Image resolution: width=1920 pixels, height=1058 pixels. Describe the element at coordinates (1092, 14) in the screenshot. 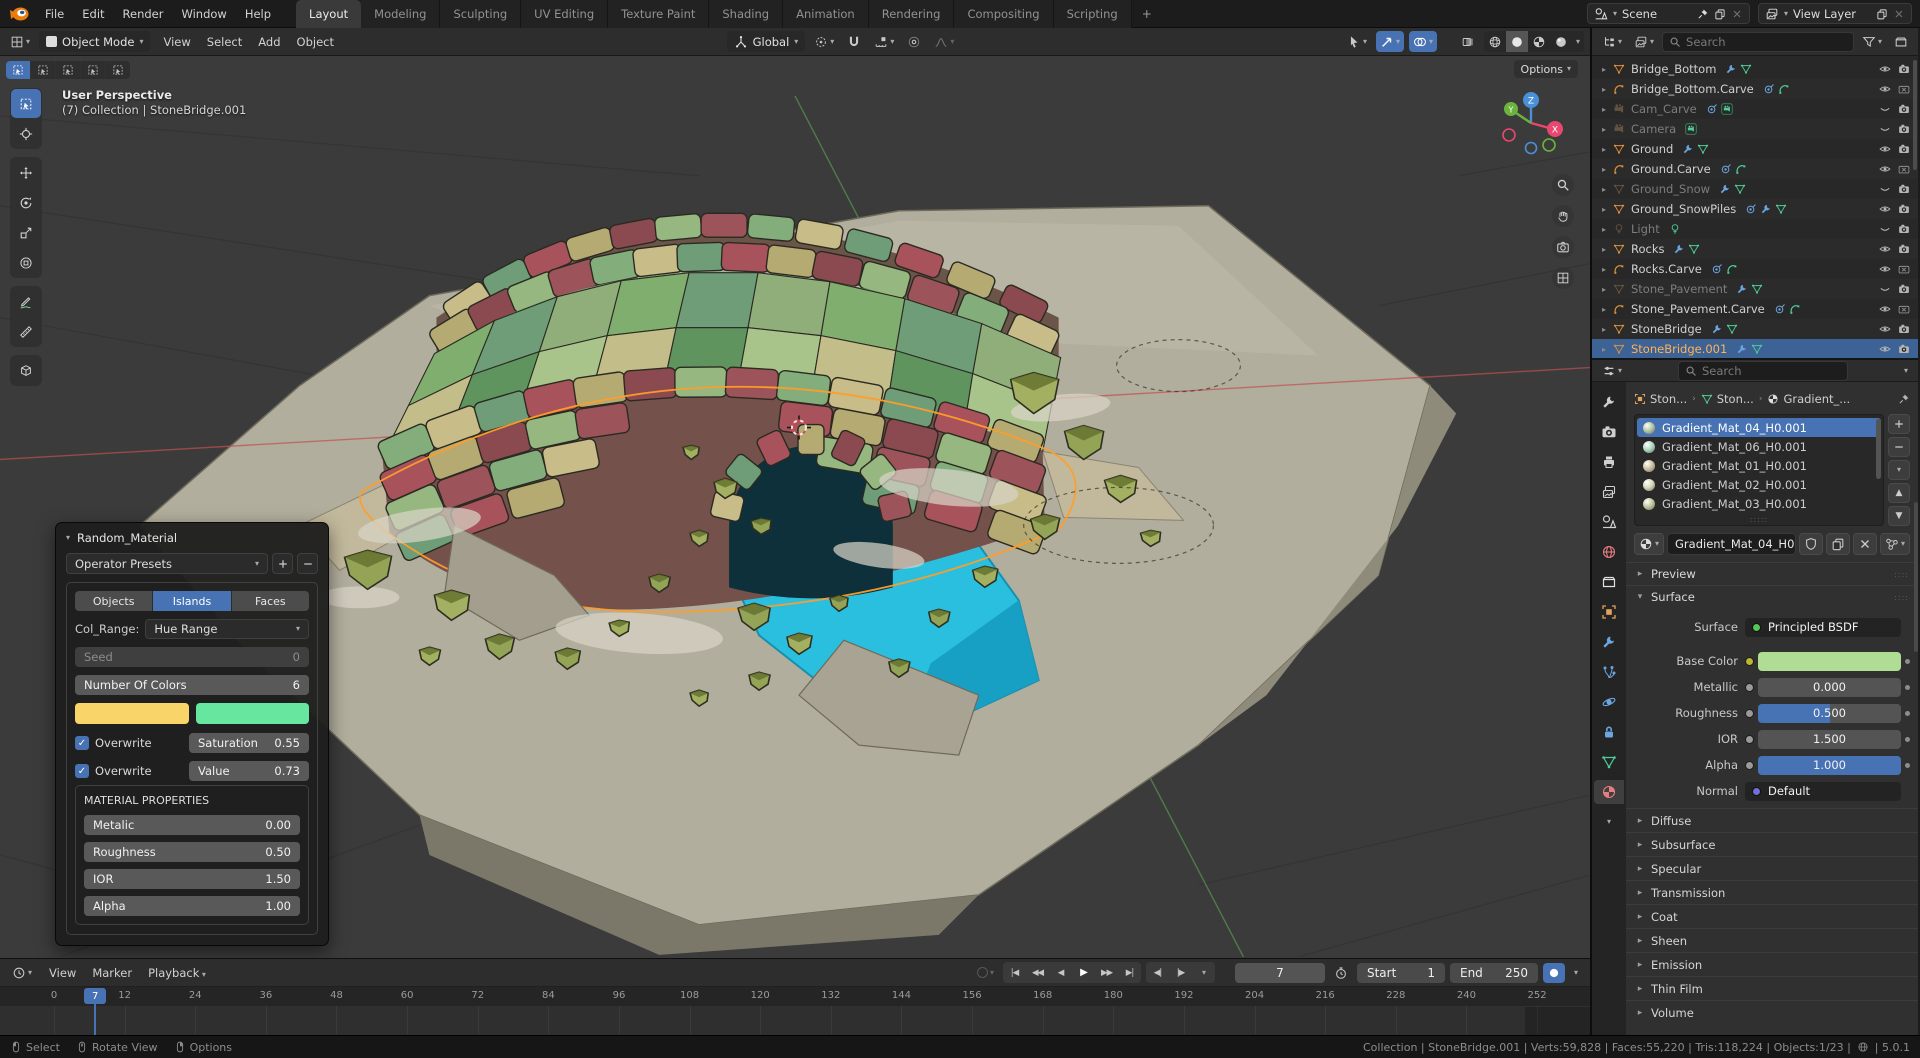

I see `workspace-tab-scripting: Scripting` at that location.